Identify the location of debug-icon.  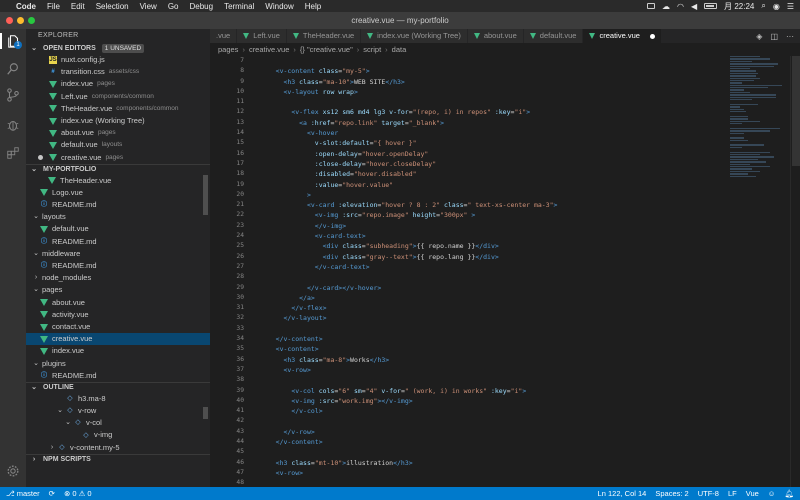
(13, 125).